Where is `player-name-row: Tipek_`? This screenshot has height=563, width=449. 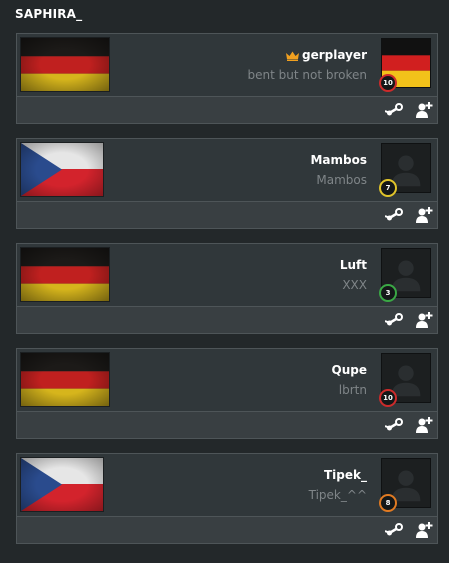
player-name-row: Tipek_ is located at coordinates (345, 475).